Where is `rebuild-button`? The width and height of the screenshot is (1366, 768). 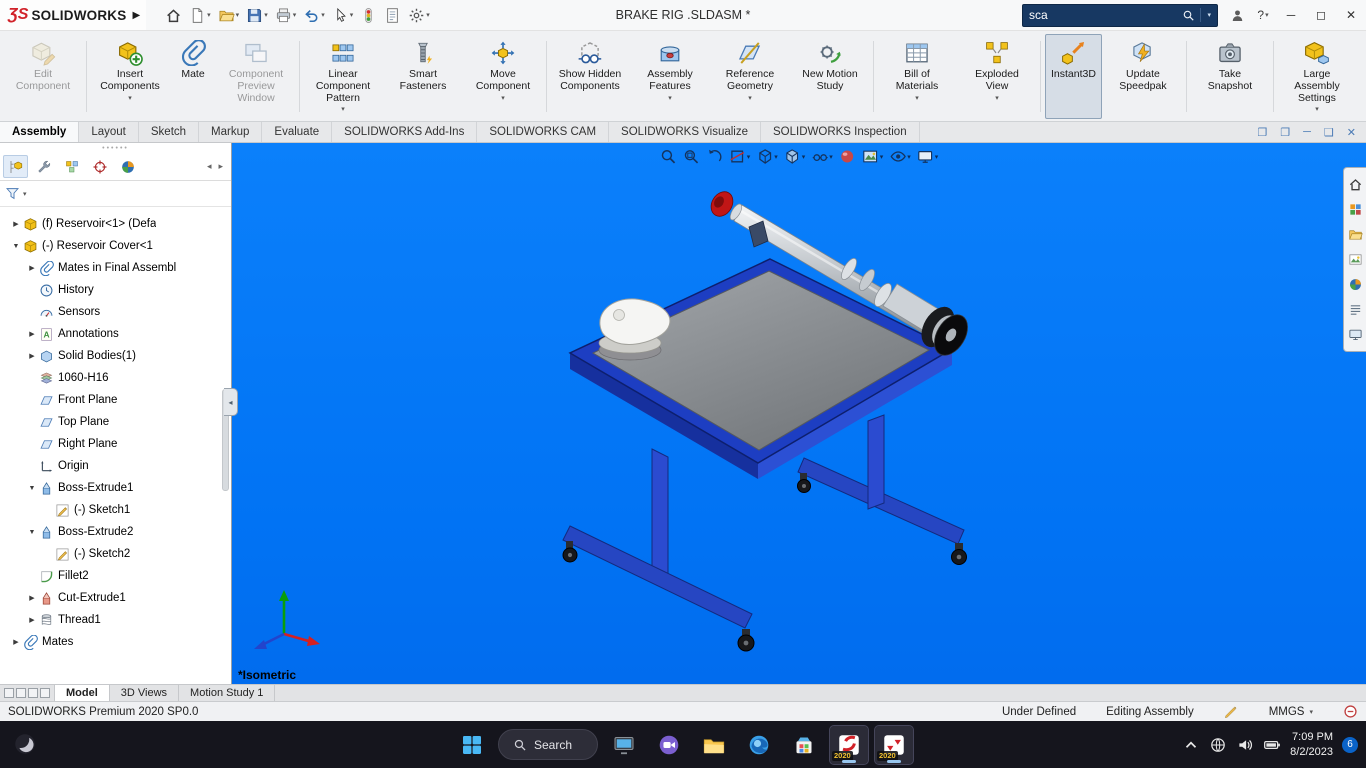 rebuild-button is located at coordinates (368, 15).